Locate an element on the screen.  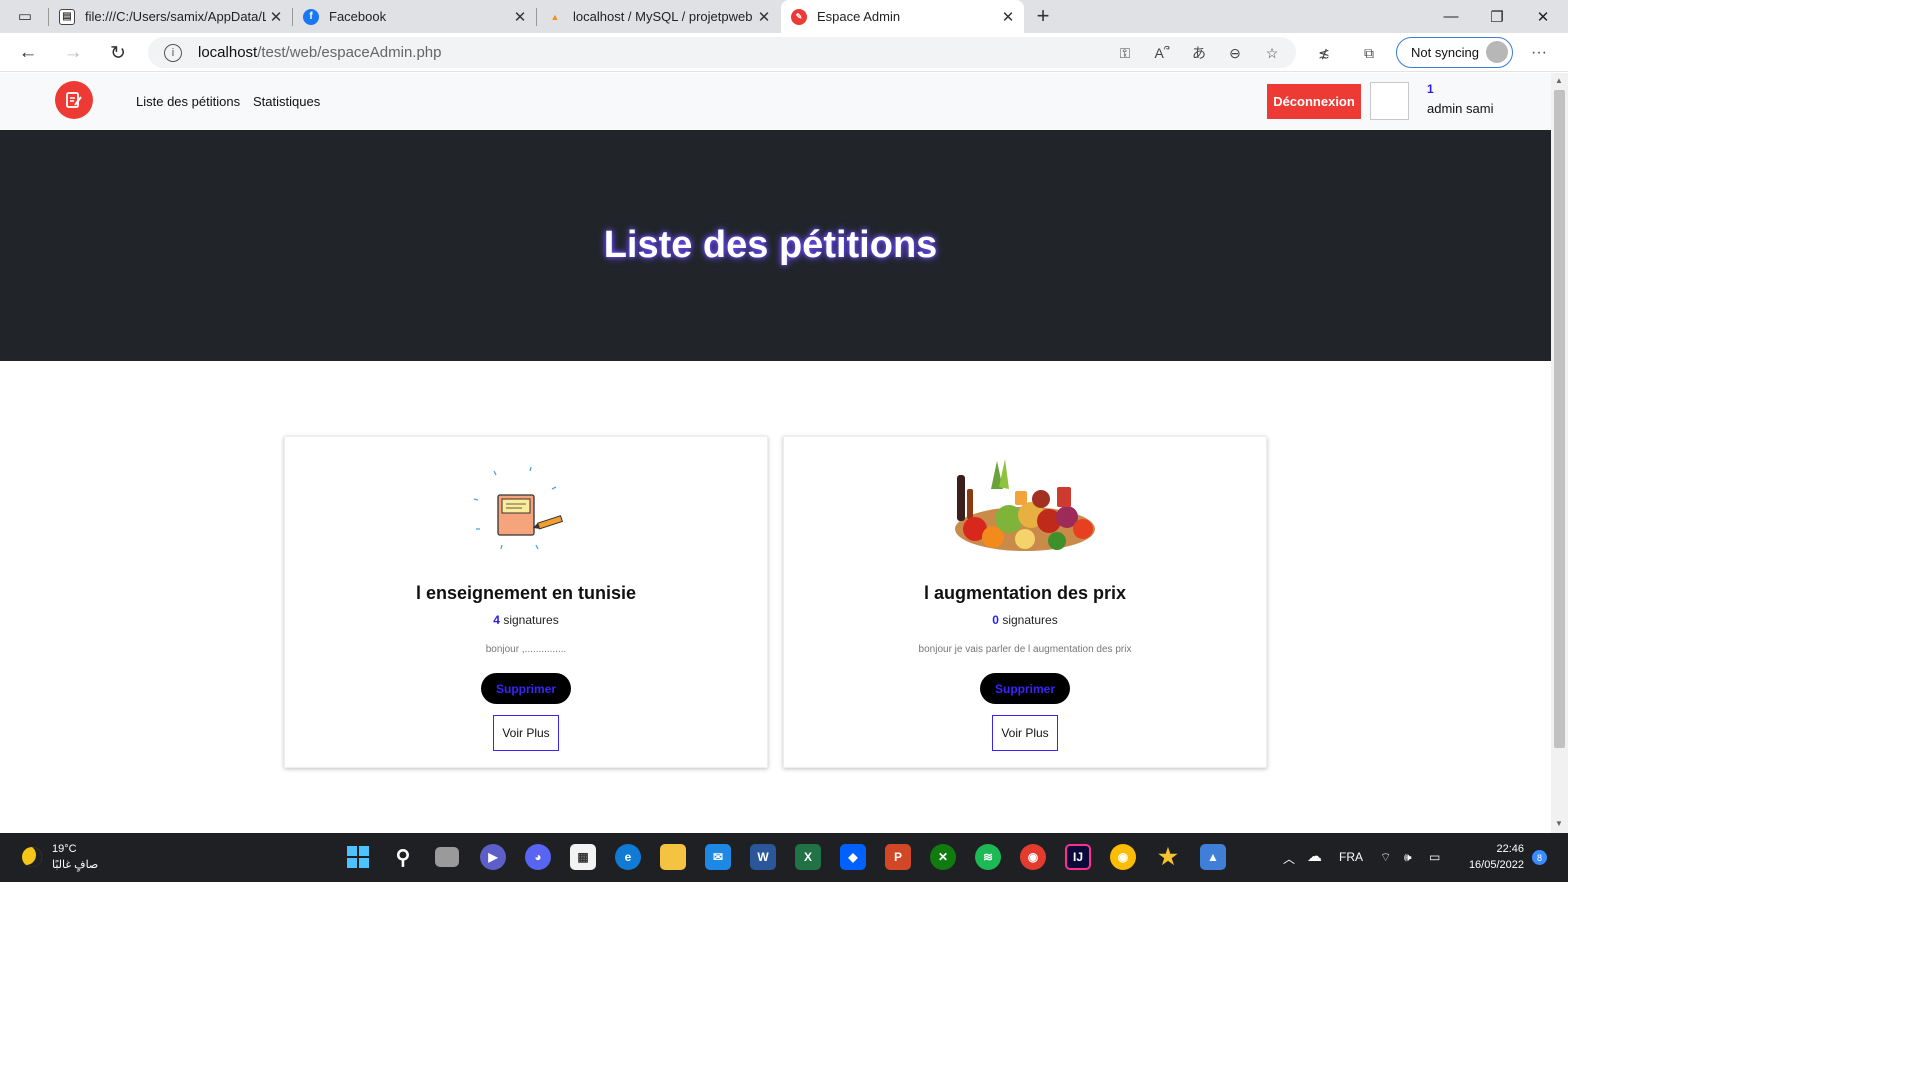
search-icon: ⚲ is located at coordinates (403, 857).